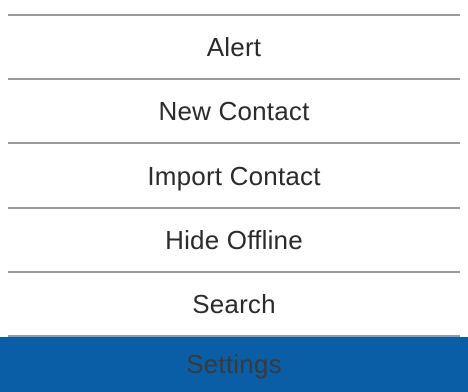 The width and height of the screenshot is (468, 392). I want to click on menu-item-label: Hide Offline, so click(234, 240).